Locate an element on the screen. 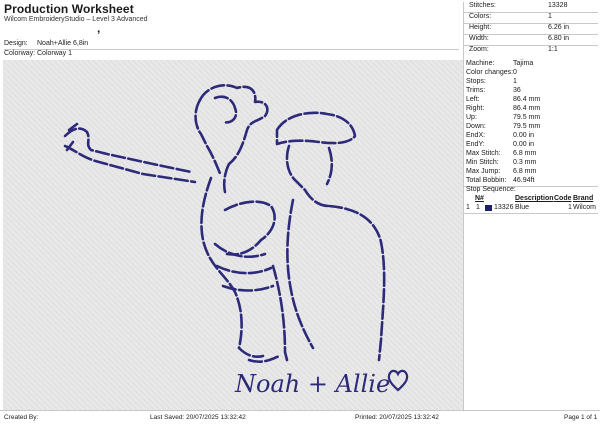  info-right: Right: 86.4 mm is located at coordinates (503, 108).